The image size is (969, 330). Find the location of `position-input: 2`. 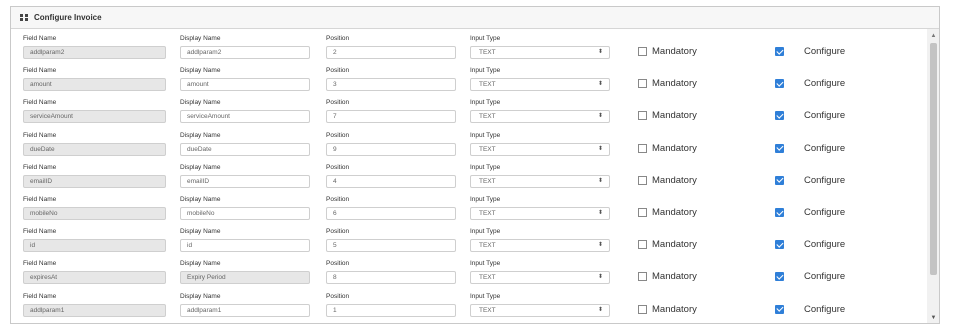

position-input: 2 is located at coordinates (391, 52).